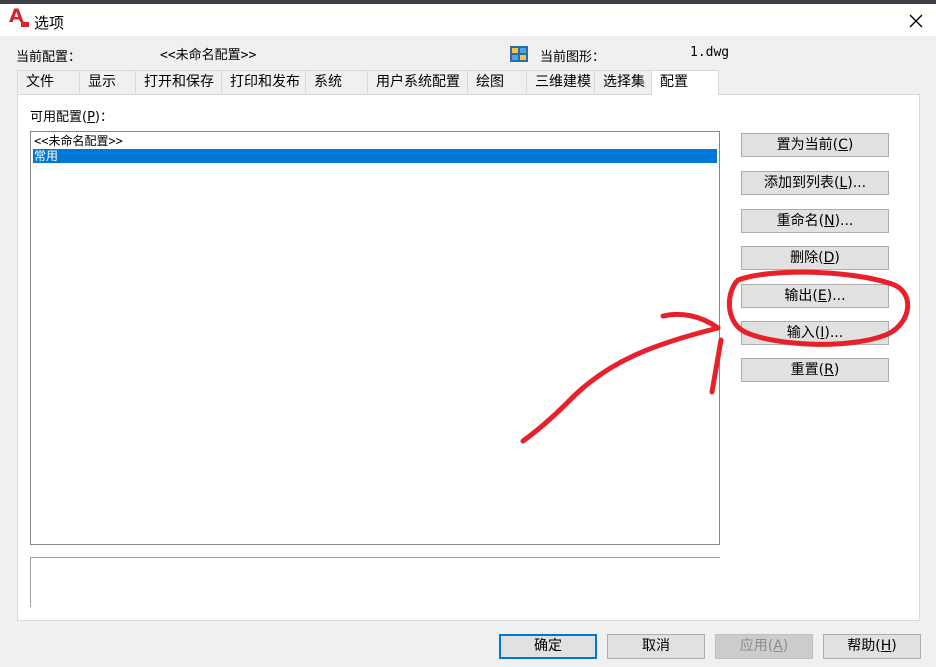 The height and width of the screenshot is (667, 936). Describe the element at coordinates (49, 57) in the screenshot. I see `current-profile-label: 当前配置：` at that location.